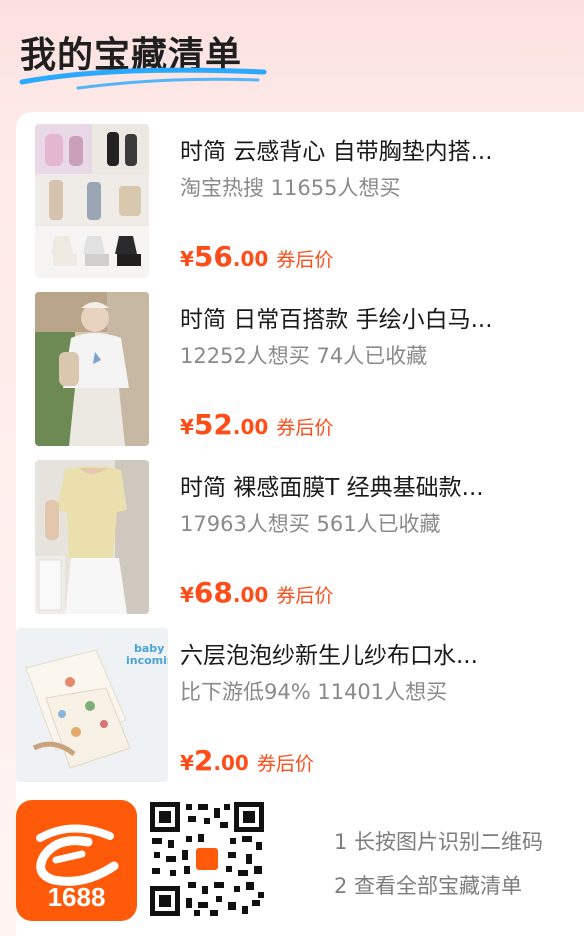 The width and height of the screenshot is (584, 936). Describe the element at coordinates (428, 886) in the screenshot. I see `instruction-step-2: 2 查看全部宝藏清单` at that location.